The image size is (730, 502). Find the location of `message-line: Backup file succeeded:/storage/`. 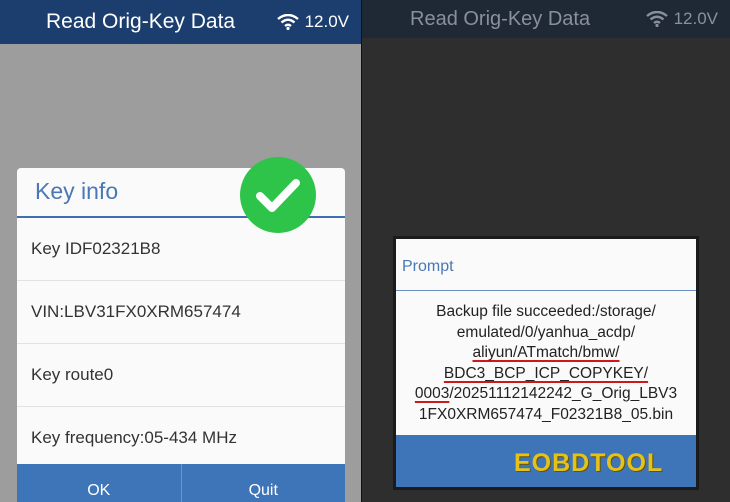

message-line: Backup file succeeded:/storage/ is located at coordinates (546, 311).